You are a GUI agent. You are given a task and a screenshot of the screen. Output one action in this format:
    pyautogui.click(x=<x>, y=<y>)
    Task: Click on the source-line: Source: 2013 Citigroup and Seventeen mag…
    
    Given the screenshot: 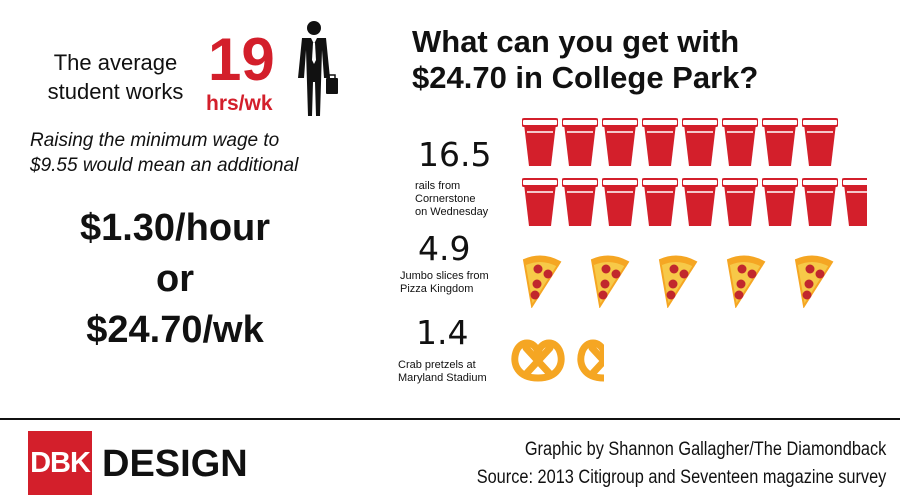 What is the action you would take?
    pyautogui.click(x=681, y=477)
    